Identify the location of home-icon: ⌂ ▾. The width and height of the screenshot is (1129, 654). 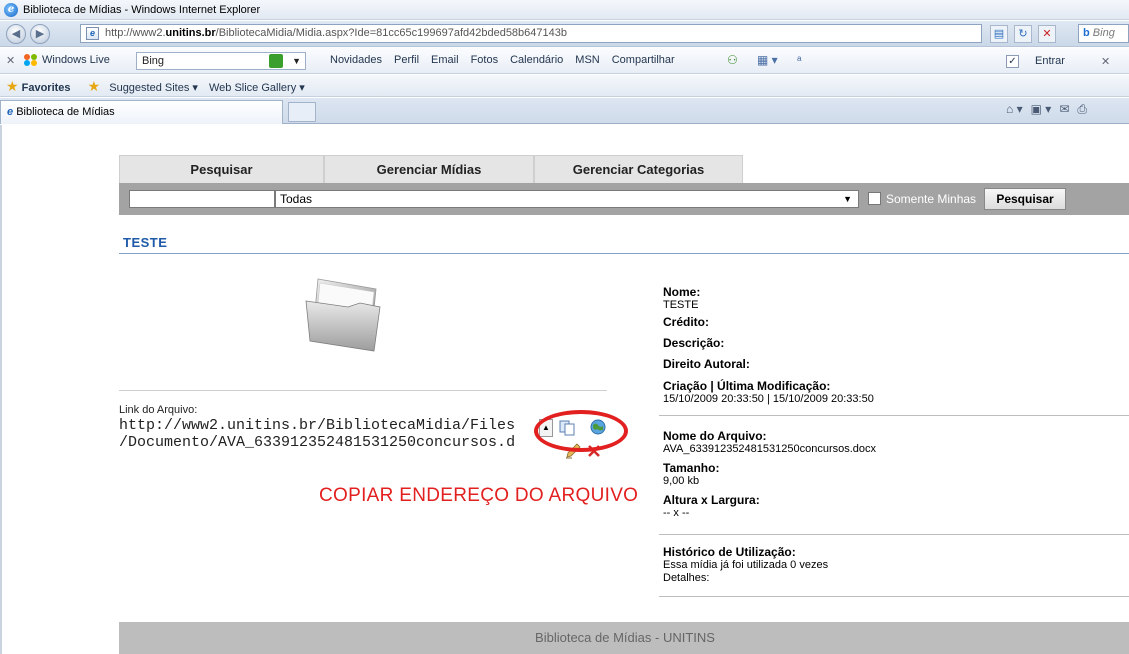
(1014, 109).